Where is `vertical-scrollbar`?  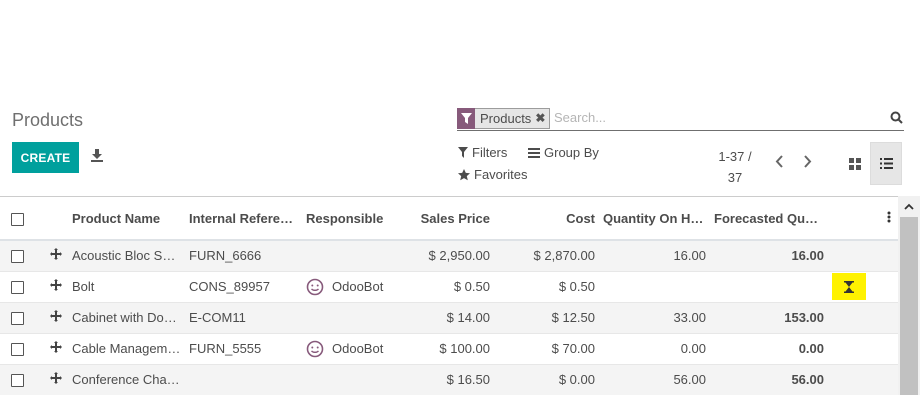
vertical-scrollbar is located at coordinates (909, 295).